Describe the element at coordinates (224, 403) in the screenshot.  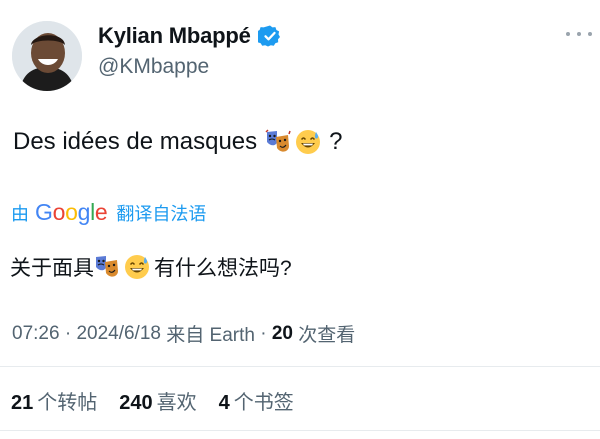
I see `bookmarks-count: 4` at that location.